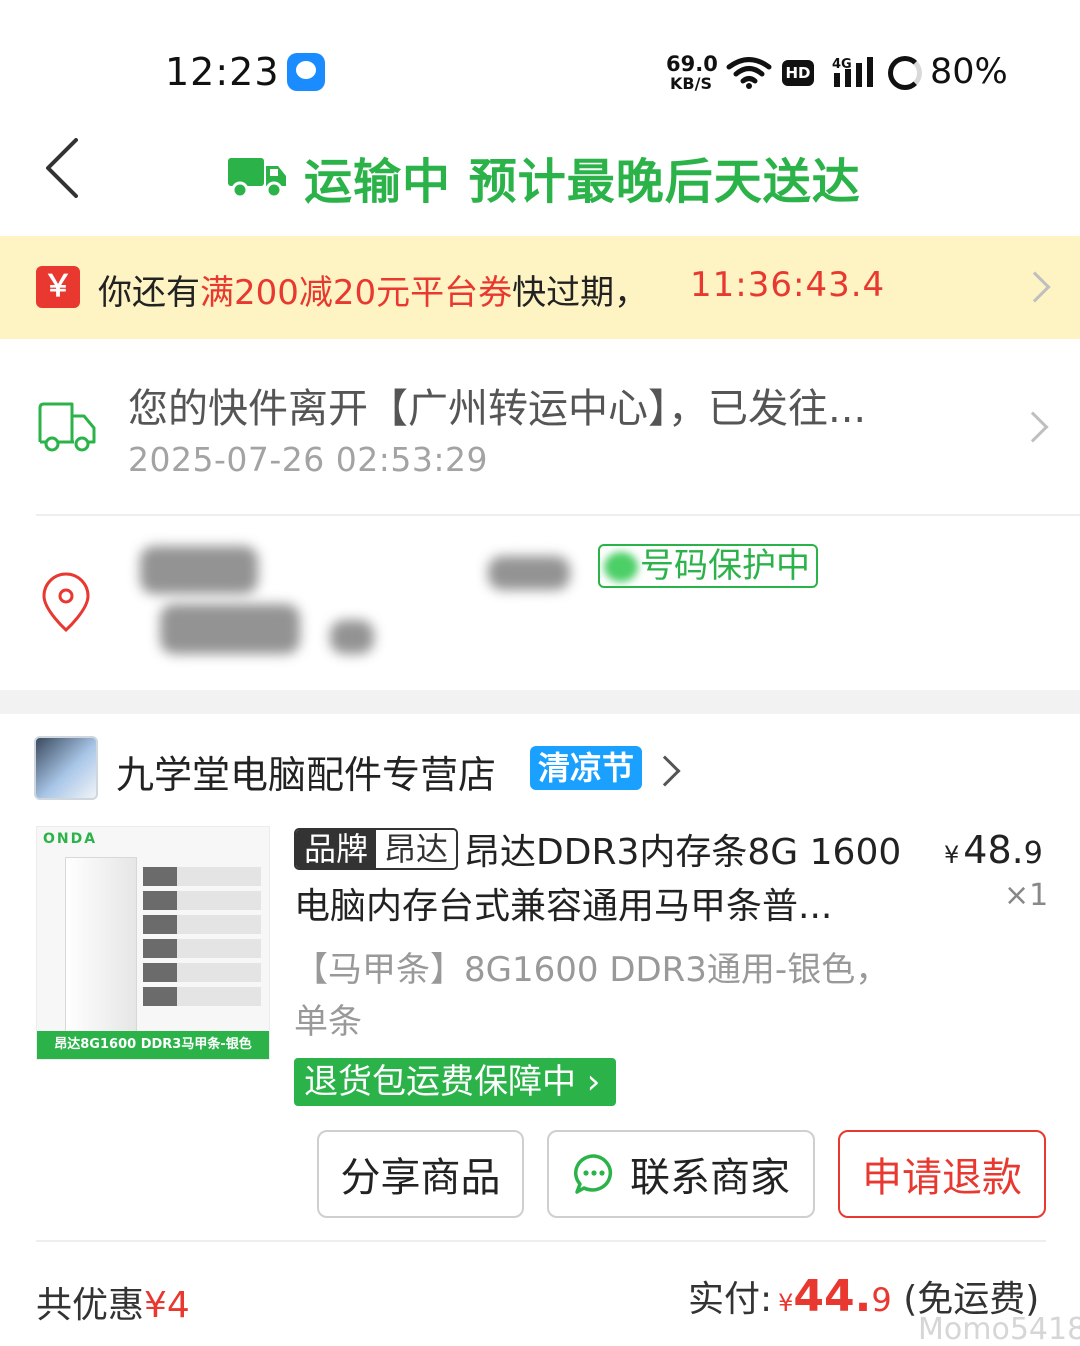 This screenshot has width=1080, height=1346. I want to click on shop-row: 九学堂电脑配件专营店 清凉节, so click(540, 769).